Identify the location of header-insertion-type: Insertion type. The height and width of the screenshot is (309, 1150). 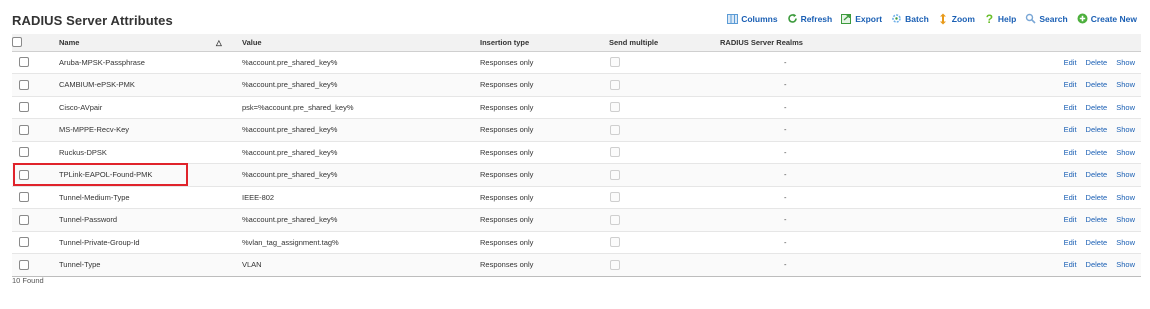
(544, 43).